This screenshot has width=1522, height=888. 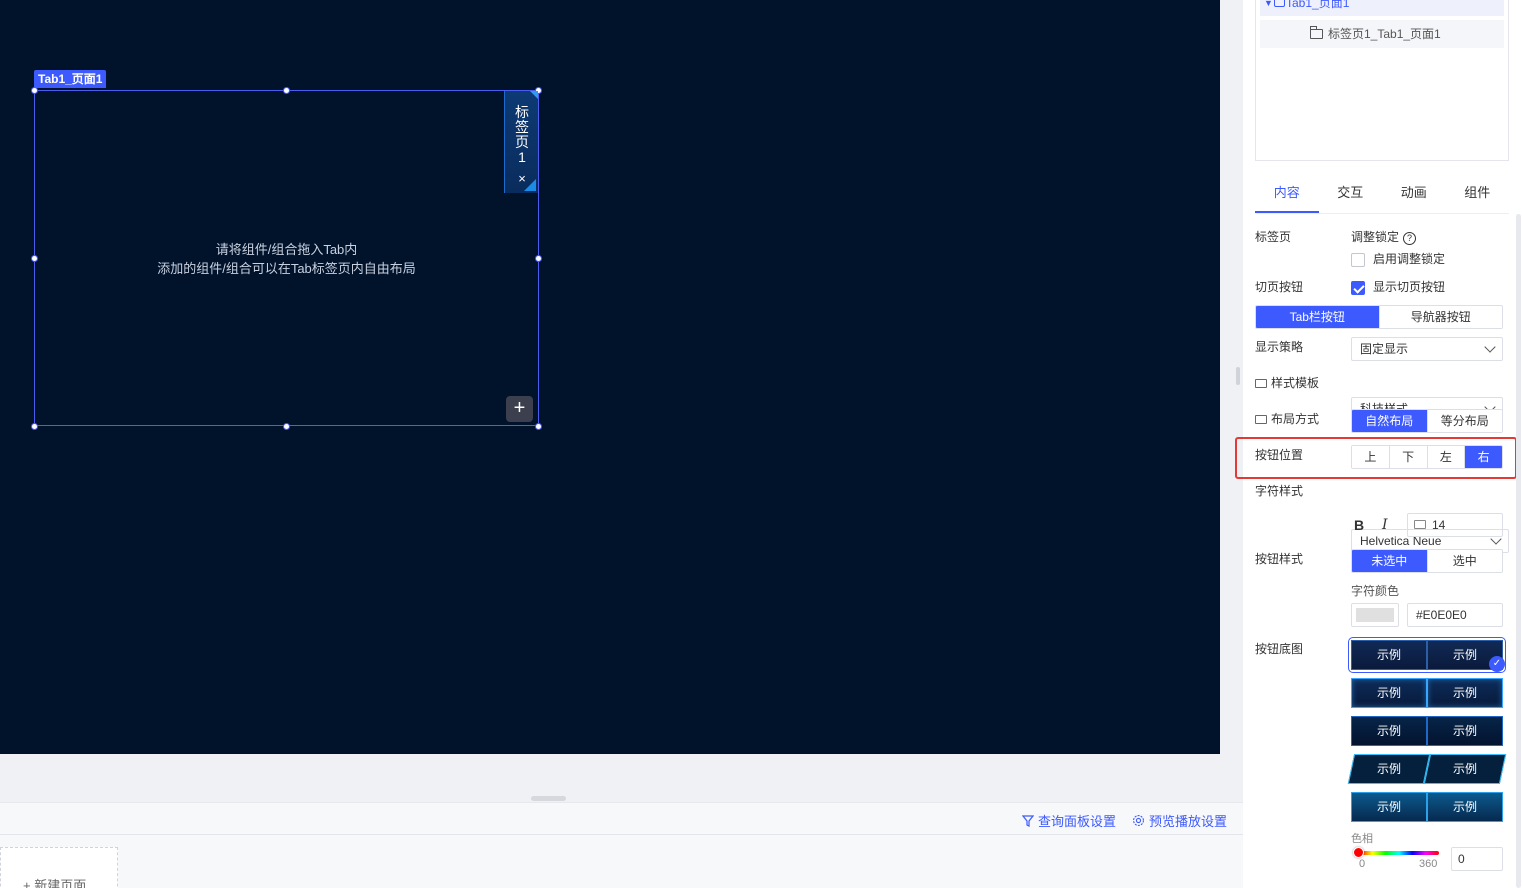 What do you see at coordinates (1518, 551) in the screenshot?
I see `panel-scrollbar` at bounding box center [1518, 551].